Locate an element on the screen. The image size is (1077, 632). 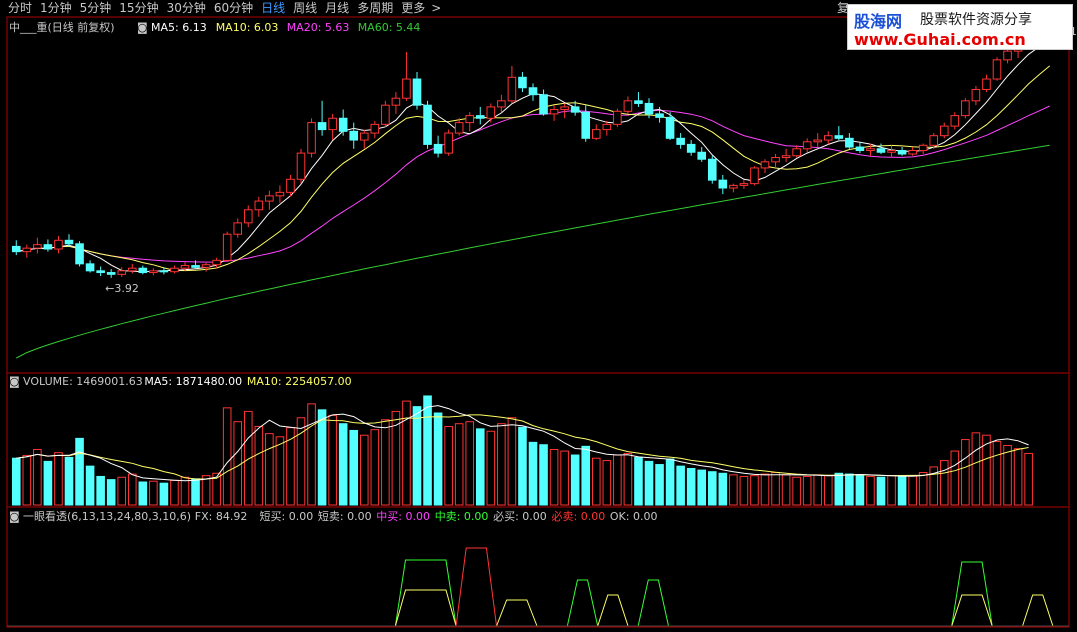
indicator-label-8: OK: 0.00 is located at coordinates (634, 516).